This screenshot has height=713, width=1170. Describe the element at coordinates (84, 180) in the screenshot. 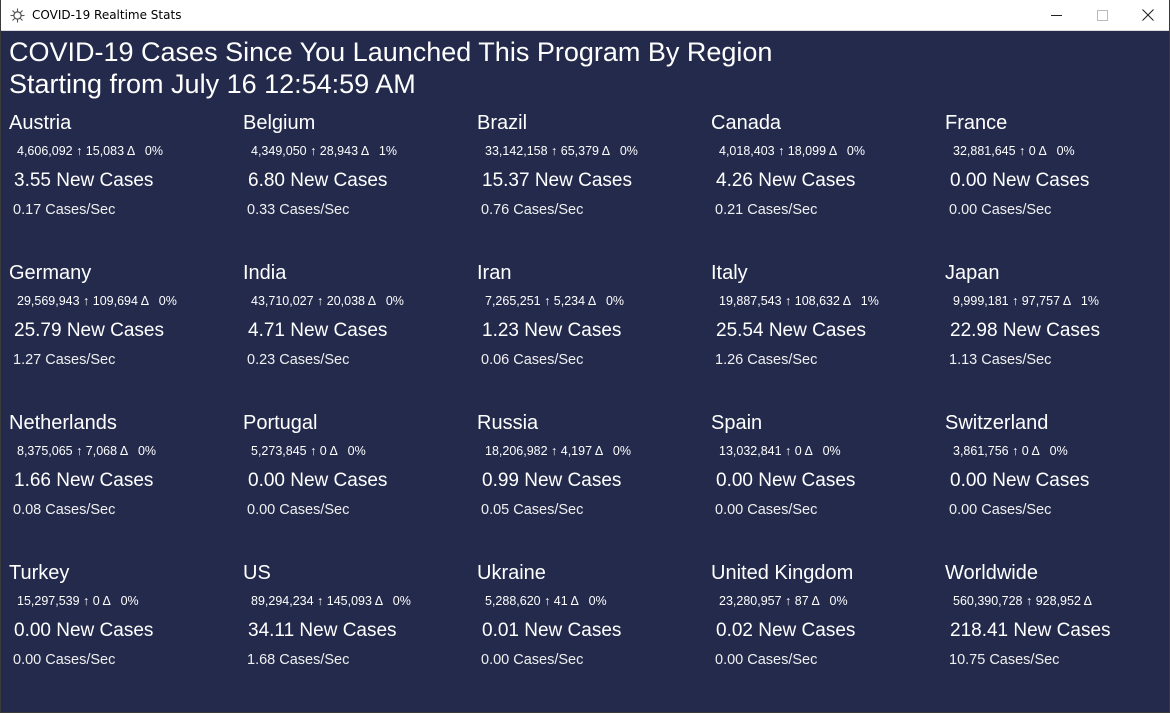

I see `region-new-cases: 3.55 New Cases` at that location.